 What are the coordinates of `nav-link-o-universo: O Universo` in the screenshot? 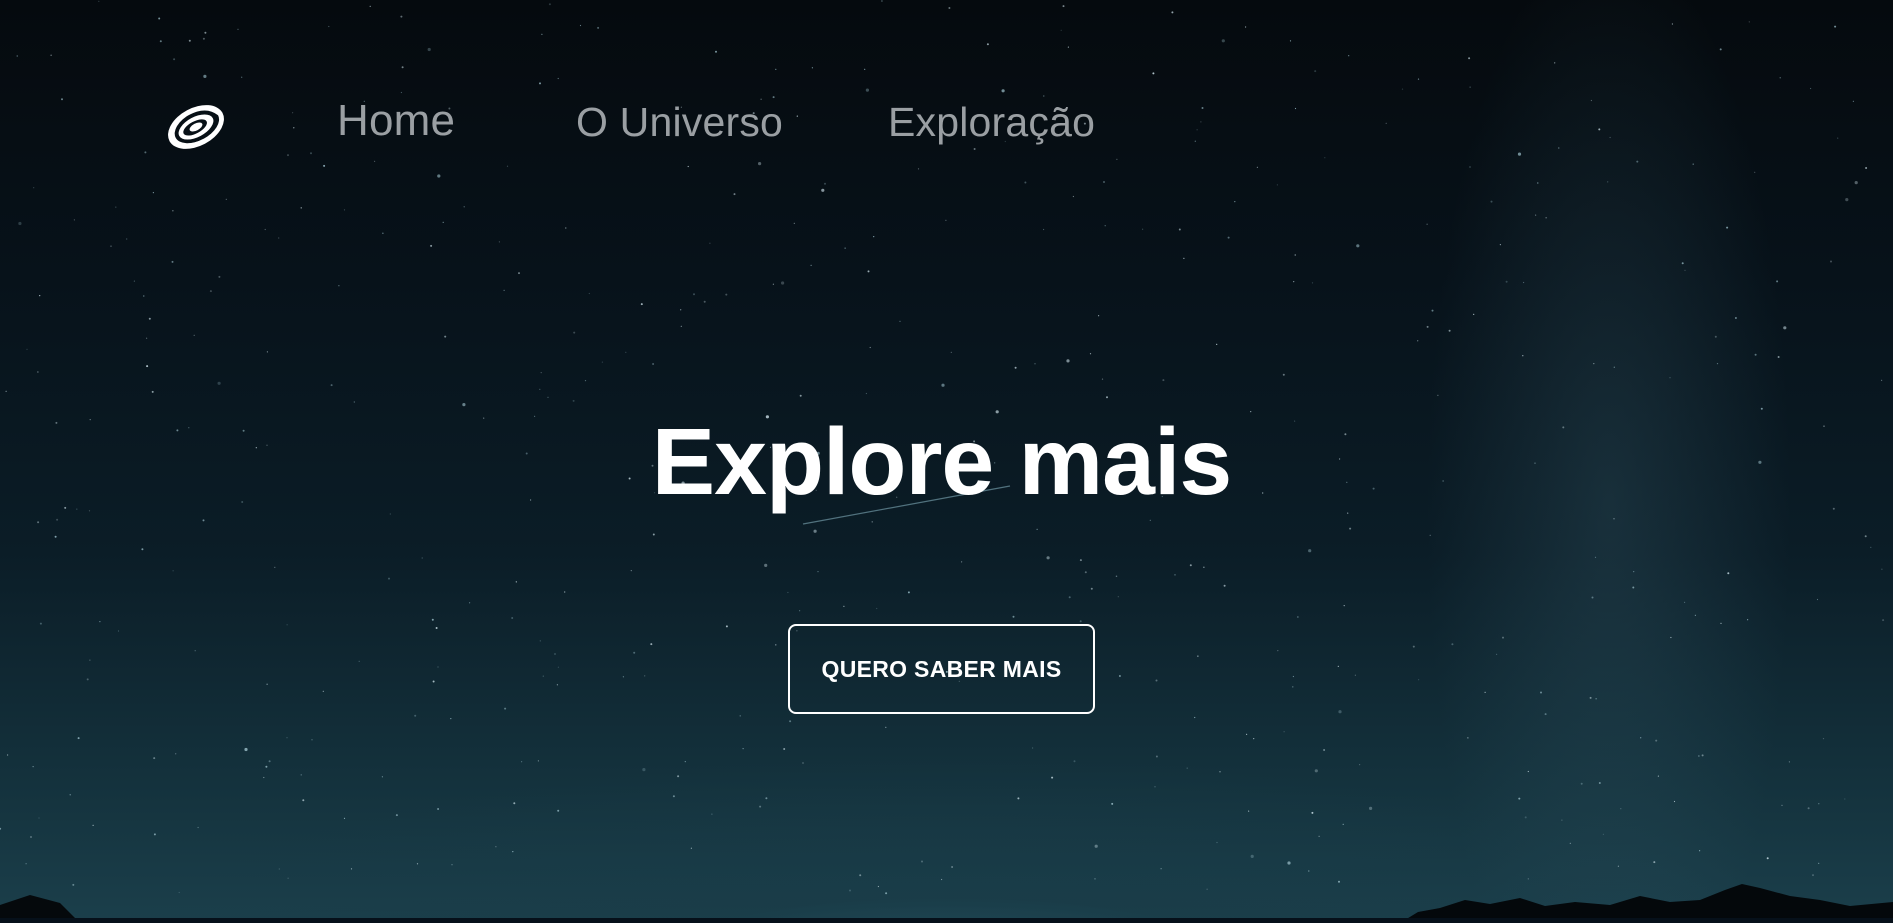 It's located at (679, 122).